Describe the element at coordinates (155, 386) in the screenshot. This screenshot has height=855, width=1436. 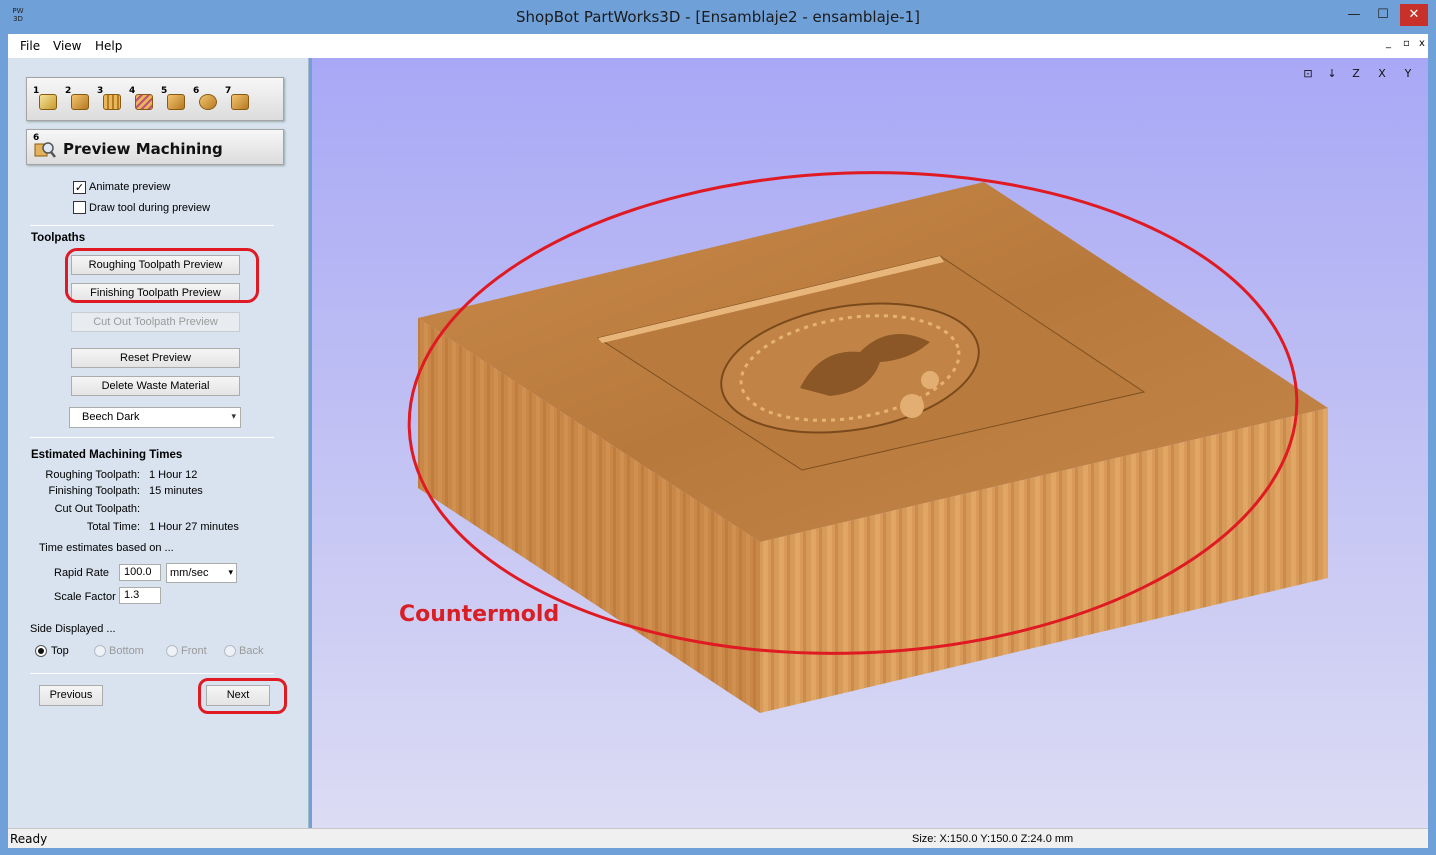
I see `delete-waste-button: Delete Waste Material` at that location.